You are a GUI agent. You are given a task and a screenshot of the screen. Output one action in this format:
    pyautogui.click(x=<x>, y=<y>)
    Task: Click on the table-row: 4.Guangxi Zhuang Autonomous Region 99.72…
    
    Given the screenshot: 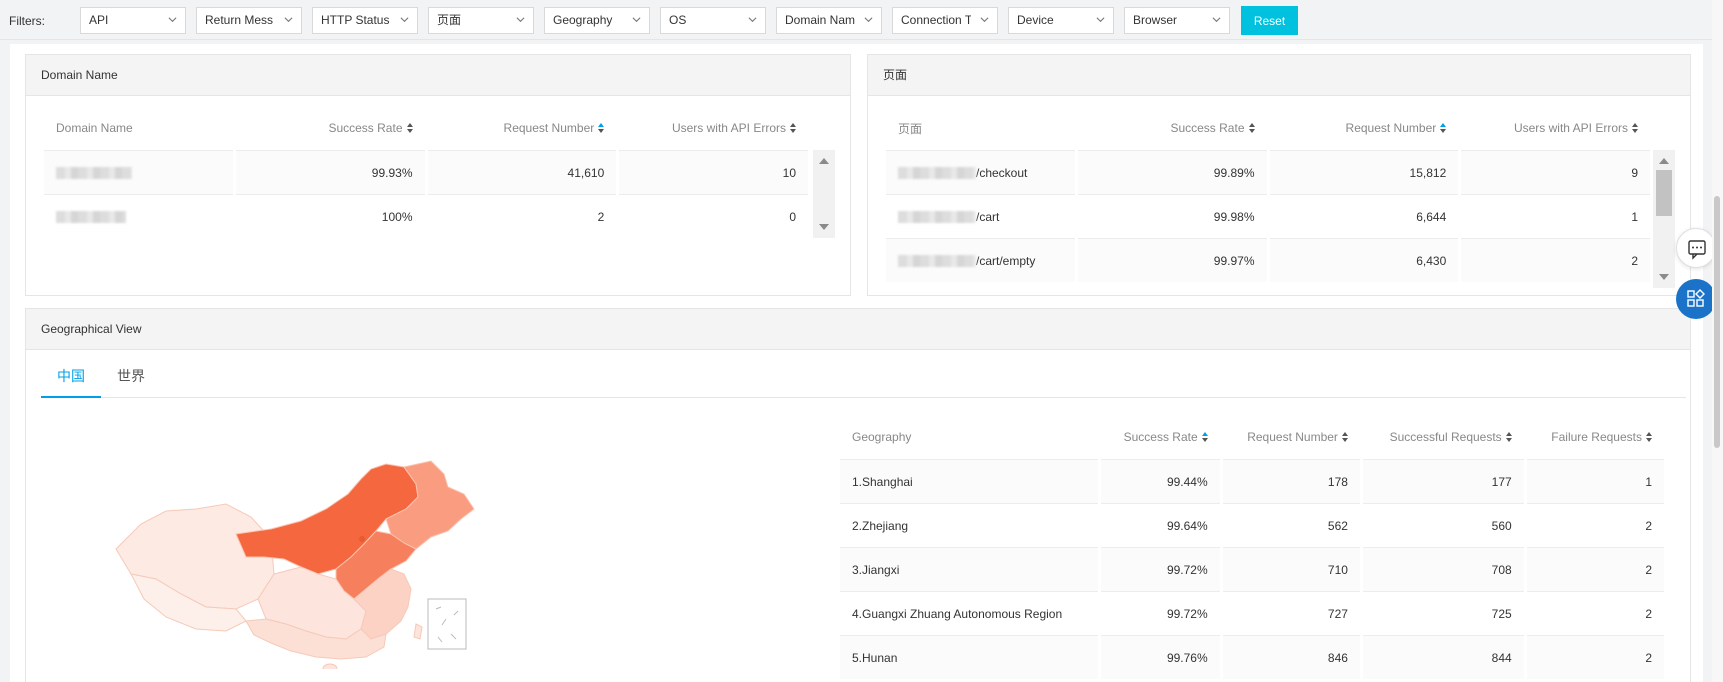 What is the action you would take?
    pyautogui.click(x=1252, y=613)
    